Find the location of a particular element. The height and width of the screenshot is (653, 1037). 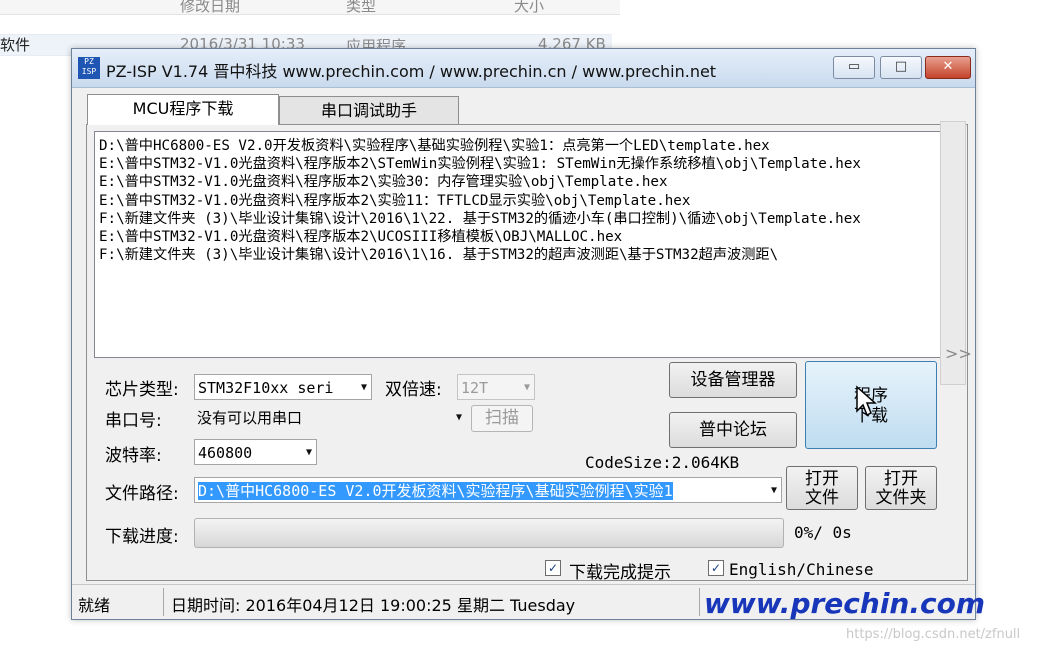

open-folder-line1: 打开 is located at coordinates (901, 479).